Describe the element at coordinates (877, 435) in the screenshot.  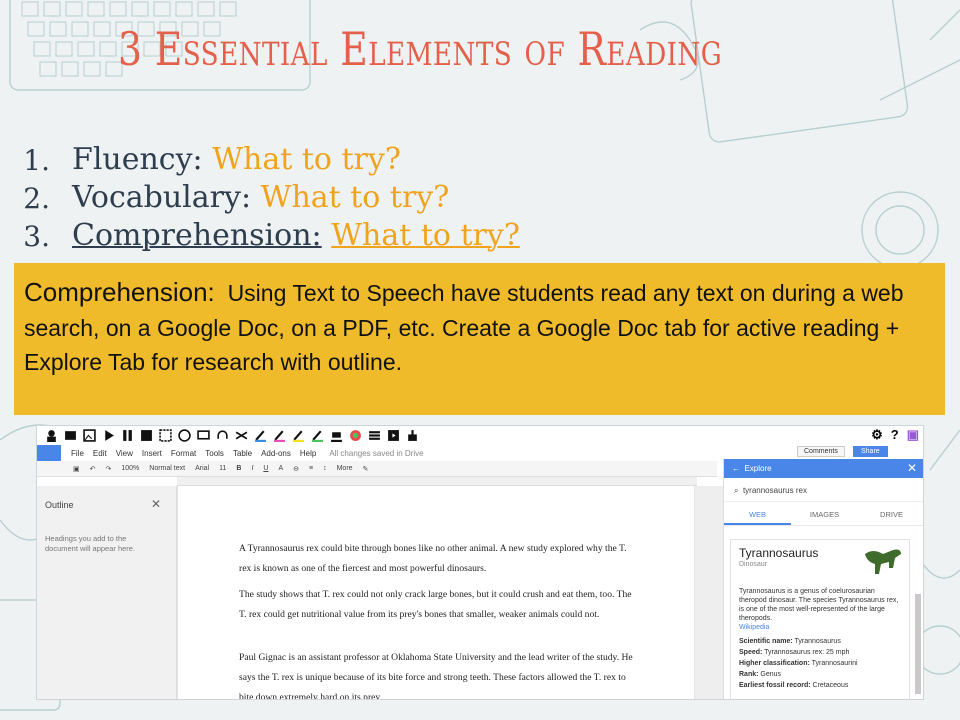
I see `gear-icon: ⚙` at that location.